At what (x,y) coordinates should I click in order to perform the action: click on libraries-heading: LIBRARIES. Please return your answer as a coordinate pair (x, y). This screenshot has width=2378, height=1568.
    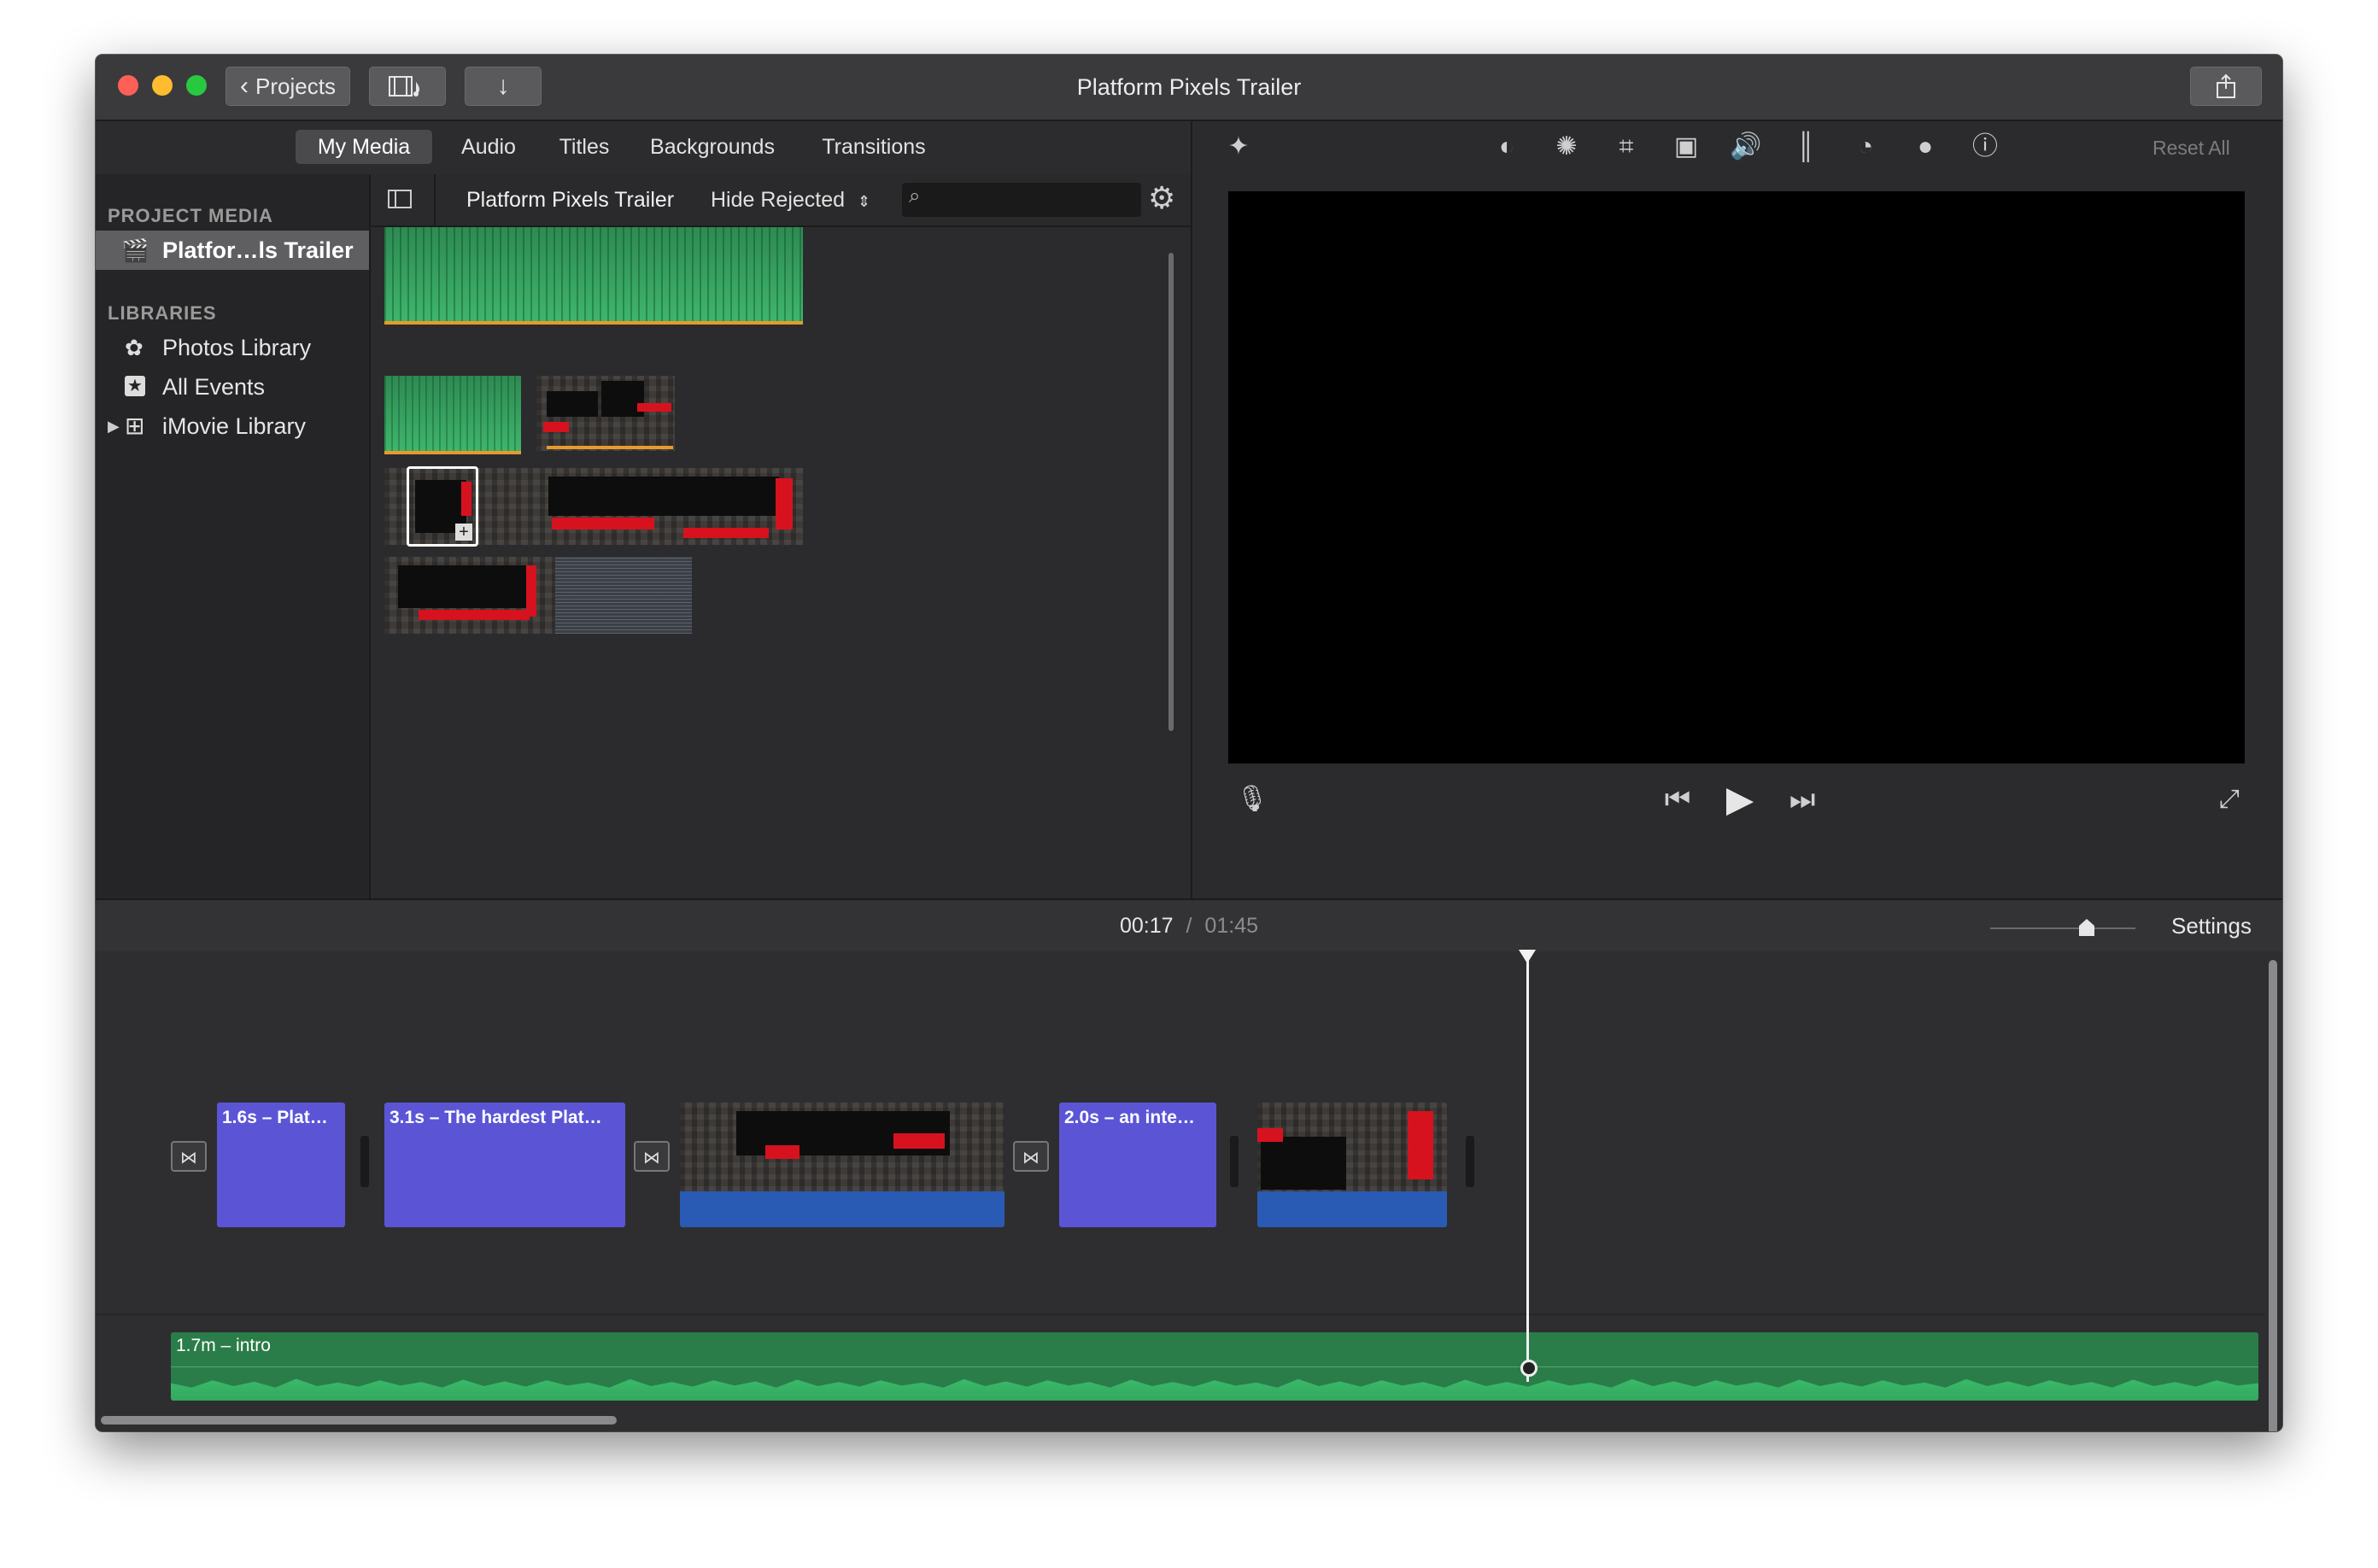
    Looking at the image, I should click on (162, 313).